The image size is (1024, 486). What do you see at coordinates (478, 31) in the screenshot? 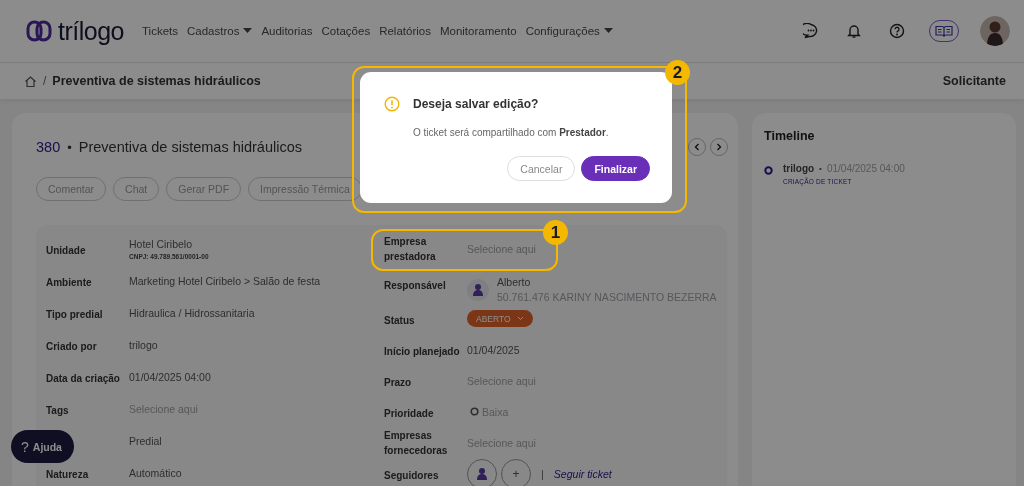
I see `nav-link: Monitoramento` at bounding box center [478, 31].